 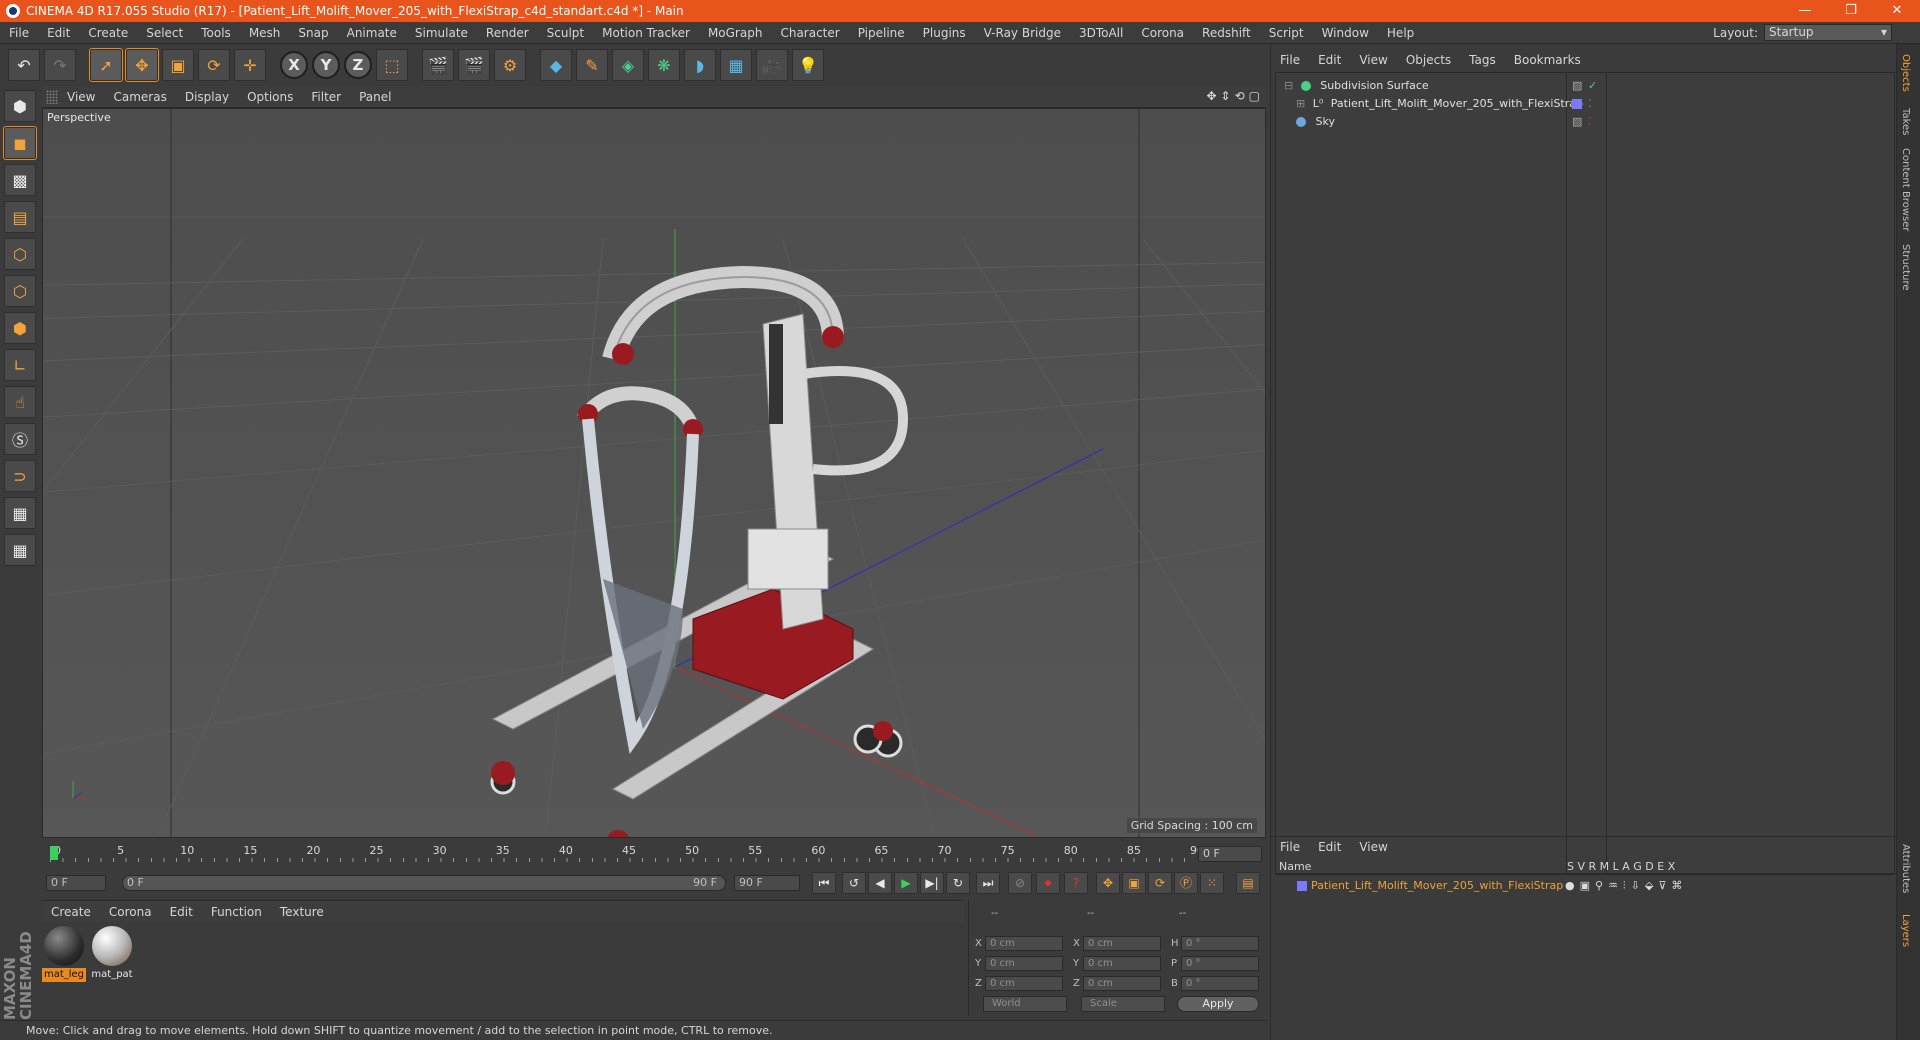 I want to click on key-pla-icon: ⁙, so click(x=1212, y=883).